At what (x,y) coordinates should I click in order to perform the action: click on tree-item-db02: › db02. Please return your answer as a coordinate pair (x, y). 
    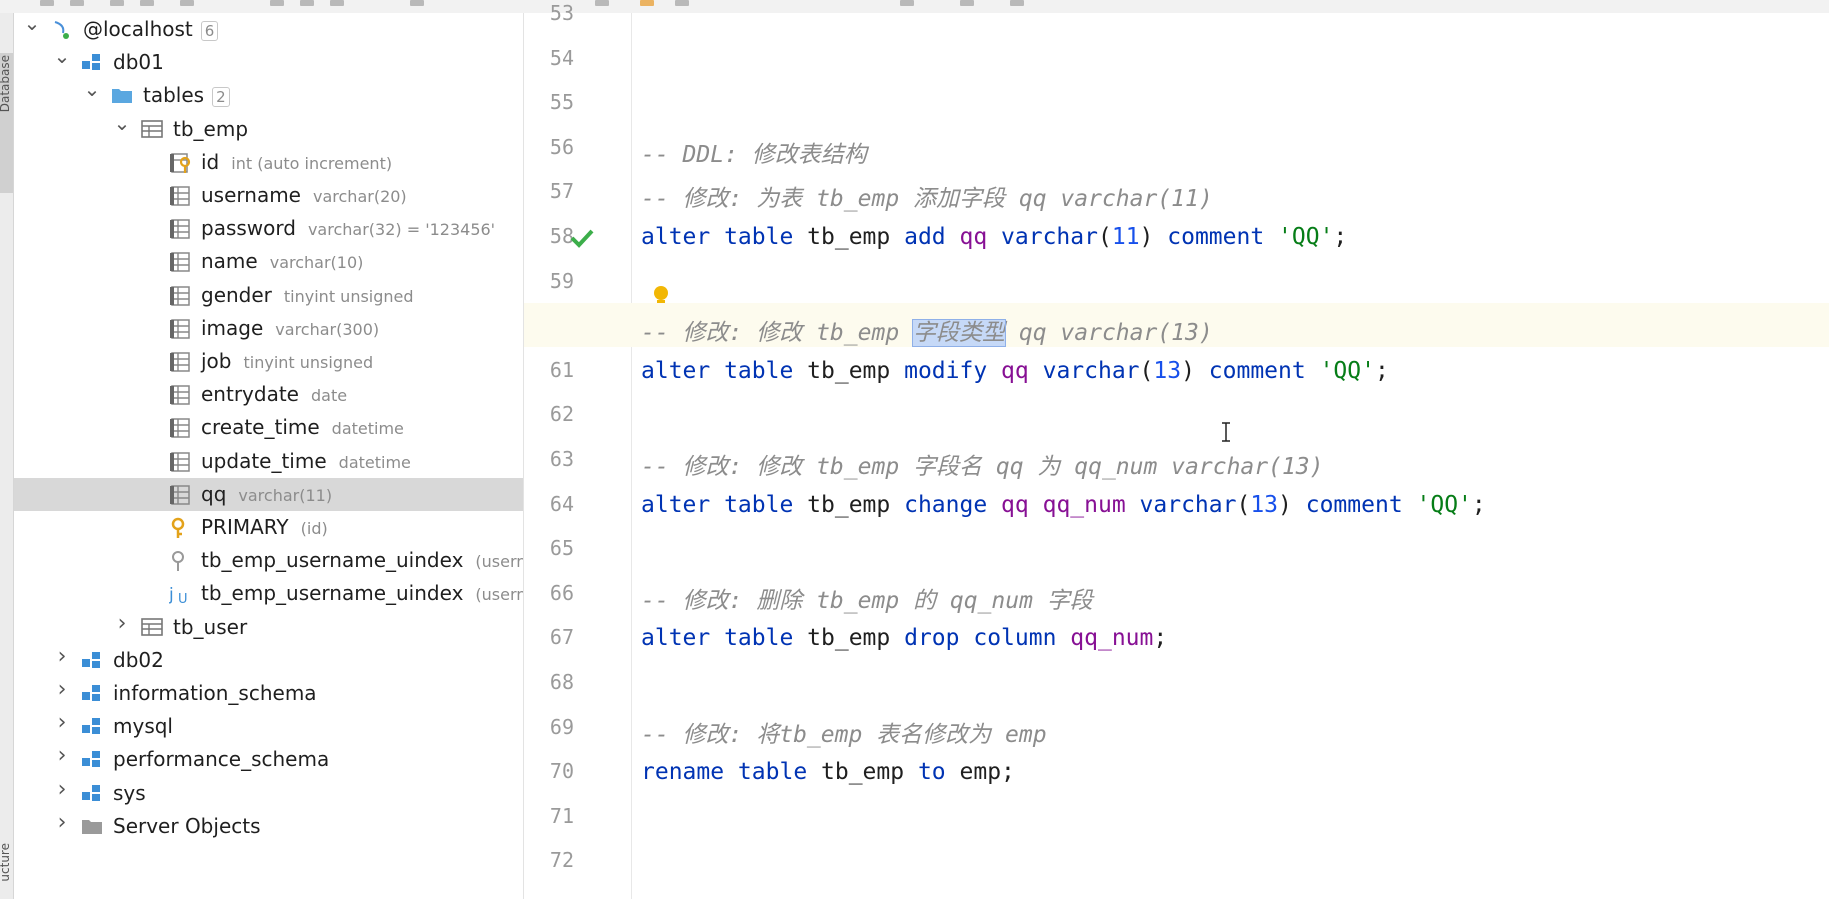
    Looking at the image, I should click on (268, 660).